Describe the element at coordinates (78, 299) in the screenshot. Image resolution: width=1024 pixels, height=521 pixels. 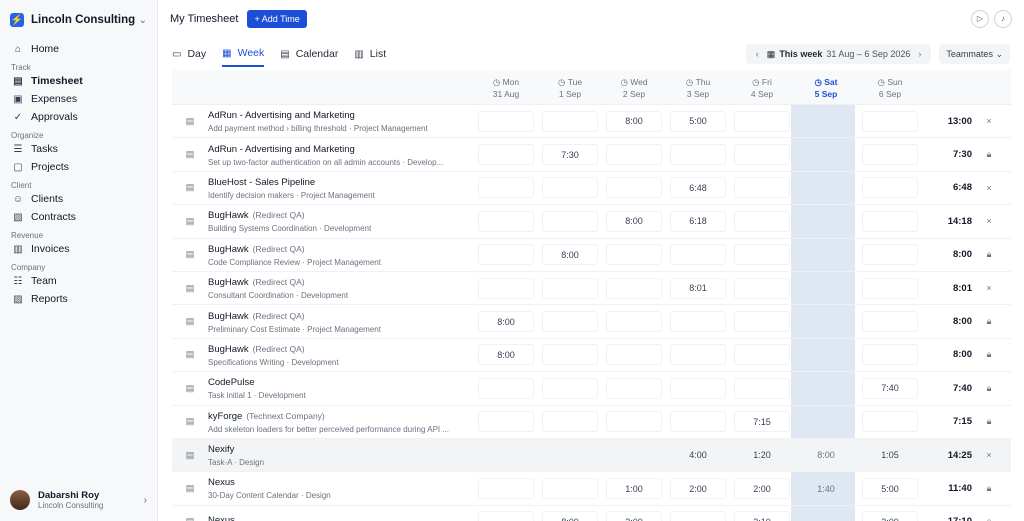
I see `sidebar-item-reports: ▨ Reports` at that location.